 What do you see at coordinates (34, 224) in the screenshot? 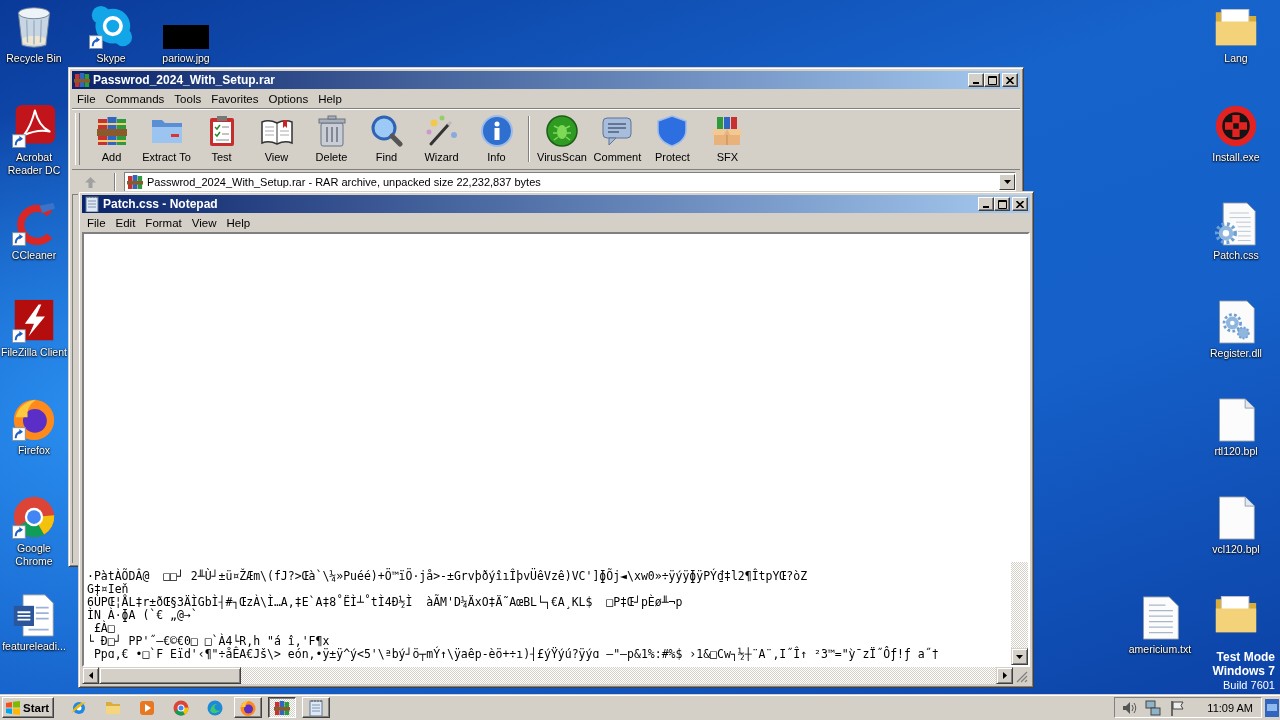
I see `arc-brush-icon` at bounding box center [34, 224].